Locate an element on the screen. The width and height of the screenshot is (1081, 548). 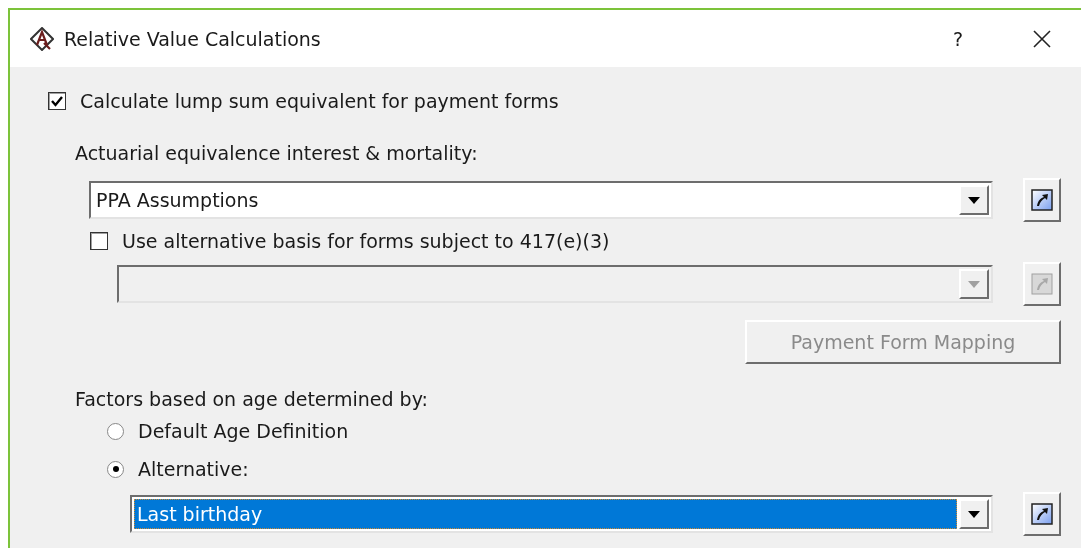
radio-label: Default Age Definition is located at coordinates (243, 431).